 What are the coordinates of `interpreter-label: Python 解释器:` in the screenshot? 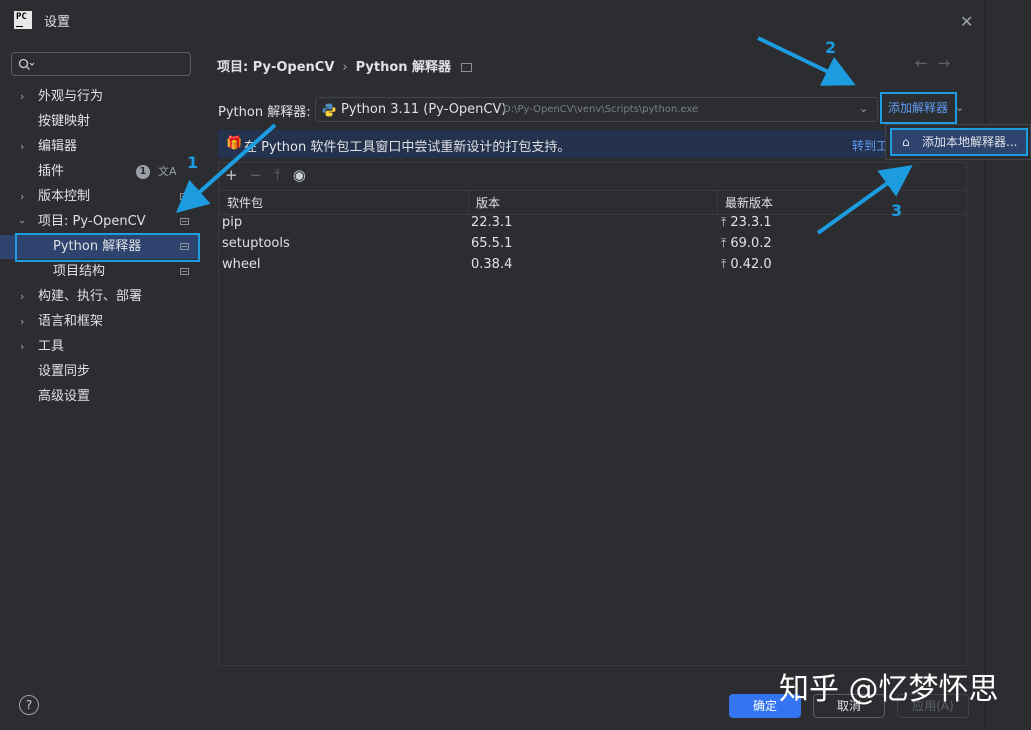 It's located at (264, 112).